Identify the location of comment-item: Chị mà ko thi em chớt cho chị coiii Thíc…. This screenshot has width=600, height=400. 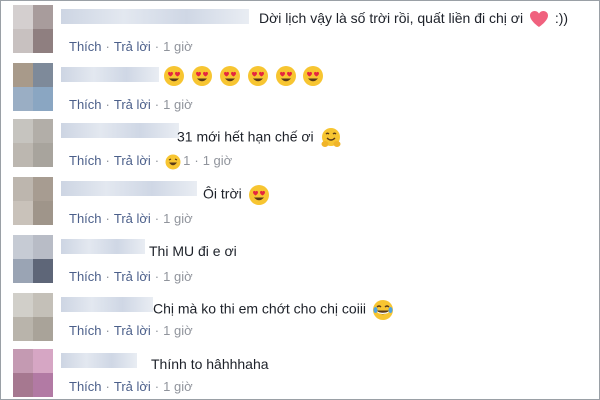
(299, 319).